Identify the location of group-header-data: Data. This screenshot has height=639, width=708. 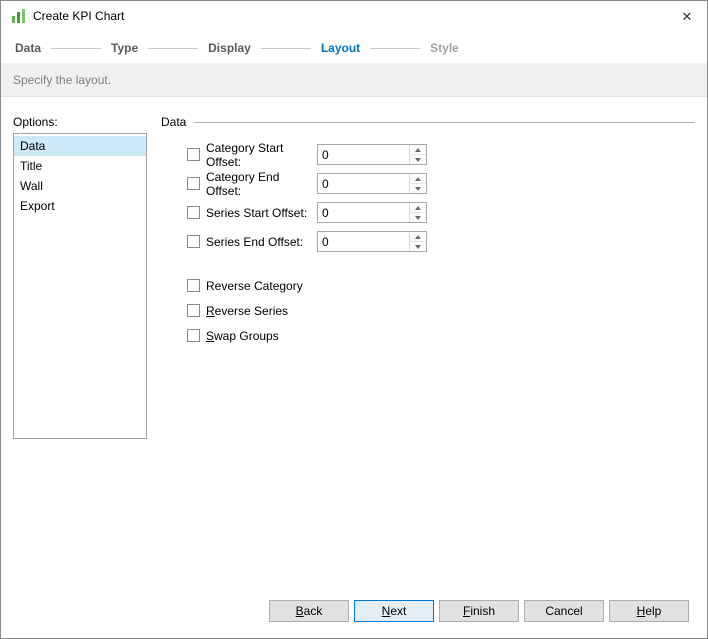
(428, 122).